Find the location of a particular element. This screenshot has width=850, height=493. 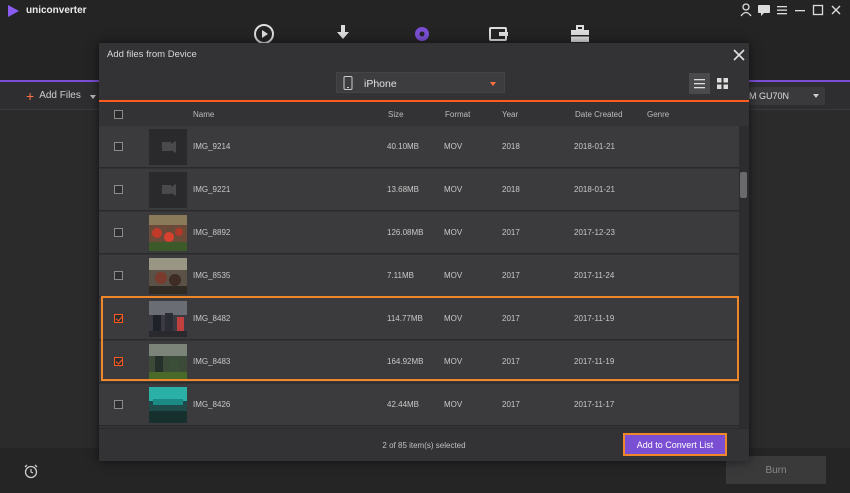

table-row: IMG_8426 42.44MB MOV 2017 2017-11-17 is located at coordinates (419, 405).